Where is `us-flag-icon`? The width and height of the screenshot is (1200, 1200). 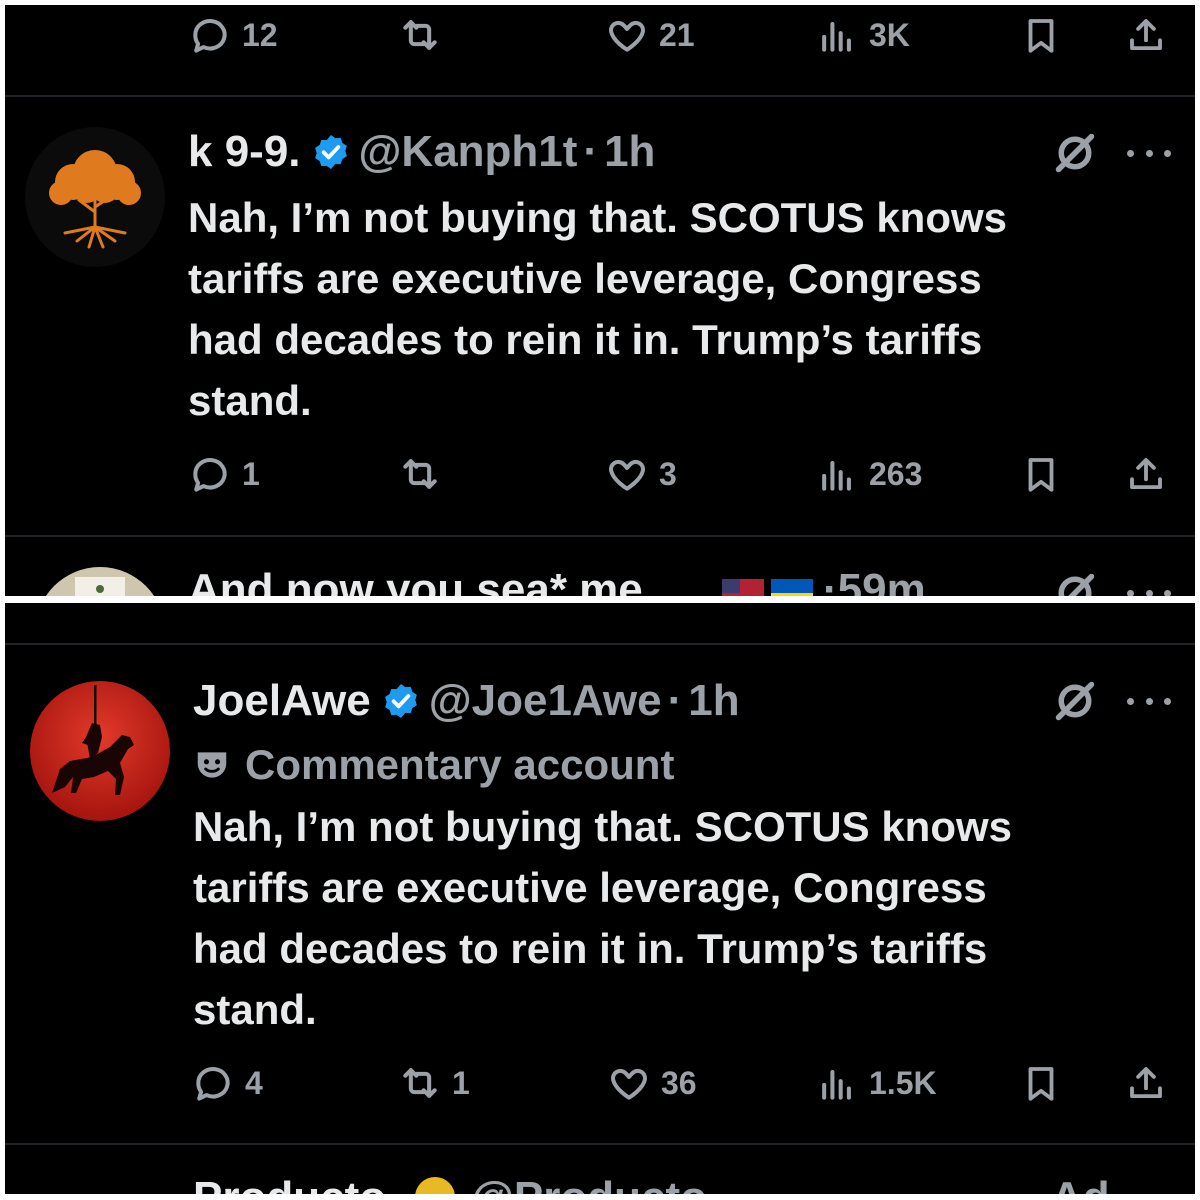 us-flag-icon is located at coordinates (743, 587).